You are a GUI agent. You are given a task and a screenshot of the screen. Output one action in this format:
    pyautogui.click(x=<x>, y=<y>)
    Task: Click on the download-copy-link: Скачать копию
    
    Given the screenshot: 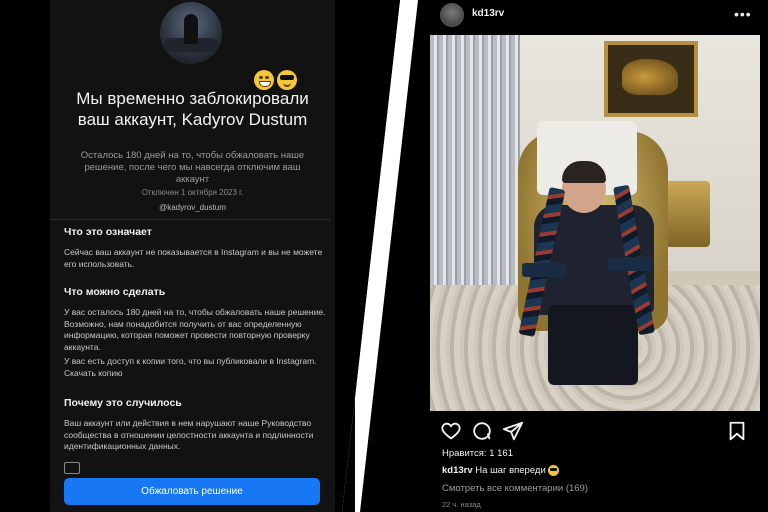 What is the action you would take?
    pyautogui.click(x=93, y=373)
    